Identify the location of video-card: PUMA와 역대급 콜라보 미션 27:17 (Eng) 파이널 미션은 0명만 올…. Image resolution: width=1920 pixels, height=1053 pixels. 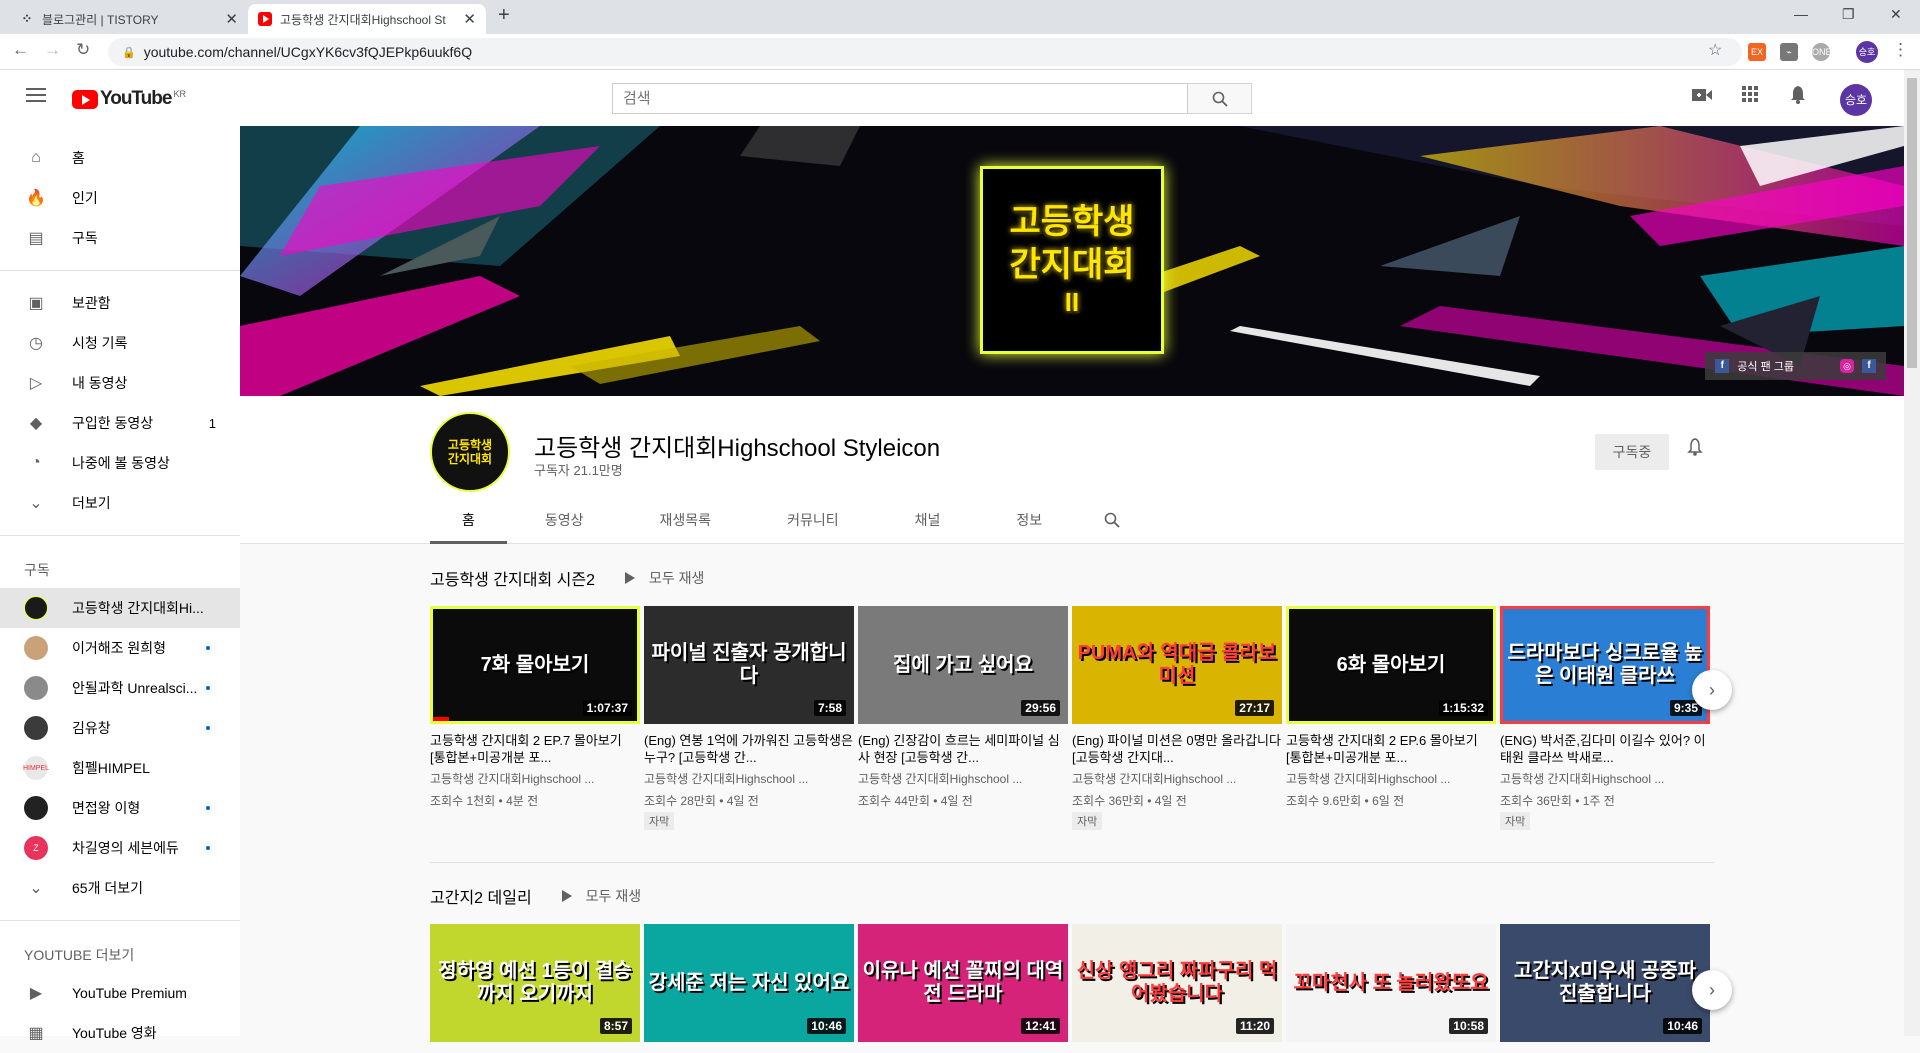
(1177, 718).